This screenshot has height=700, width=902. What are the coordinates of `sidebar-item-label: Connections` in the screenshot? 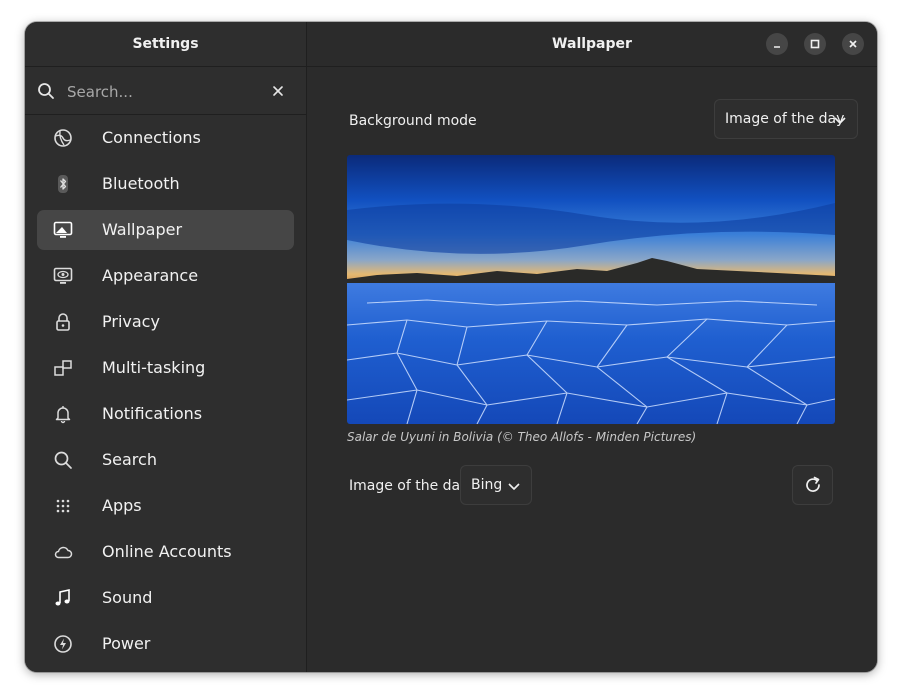 It's located at (151, 137).